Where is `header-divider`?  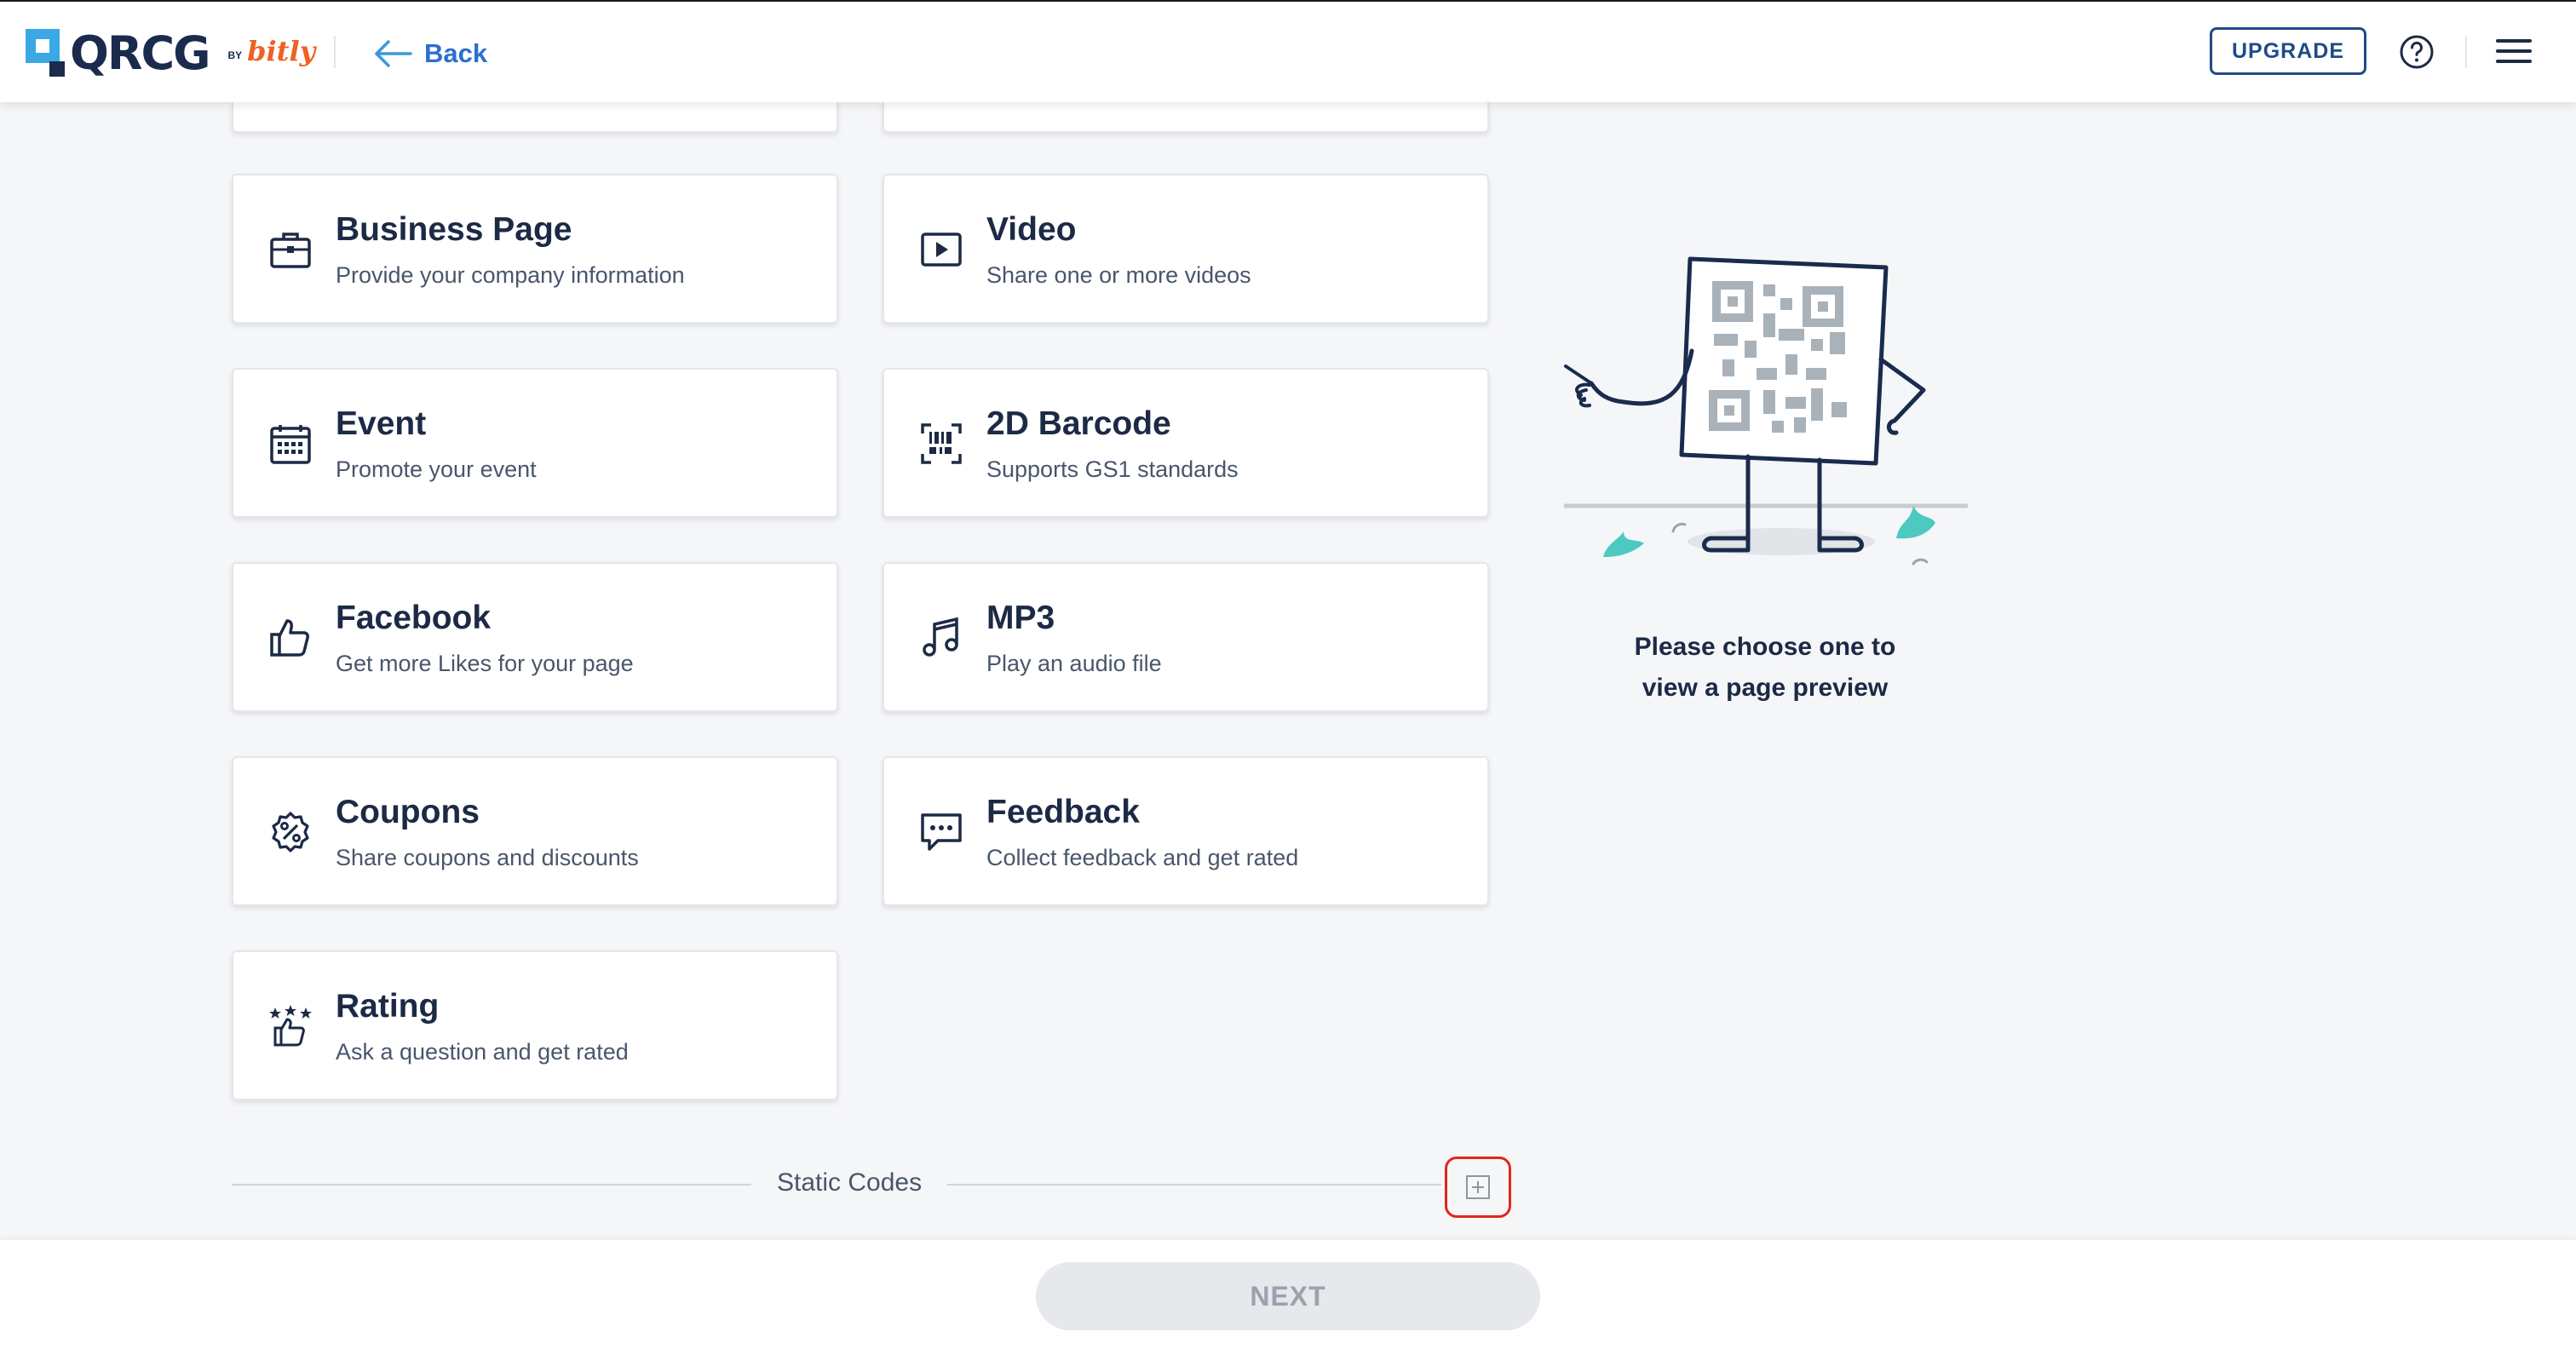 header-divider is located at coordinates (335, 52).